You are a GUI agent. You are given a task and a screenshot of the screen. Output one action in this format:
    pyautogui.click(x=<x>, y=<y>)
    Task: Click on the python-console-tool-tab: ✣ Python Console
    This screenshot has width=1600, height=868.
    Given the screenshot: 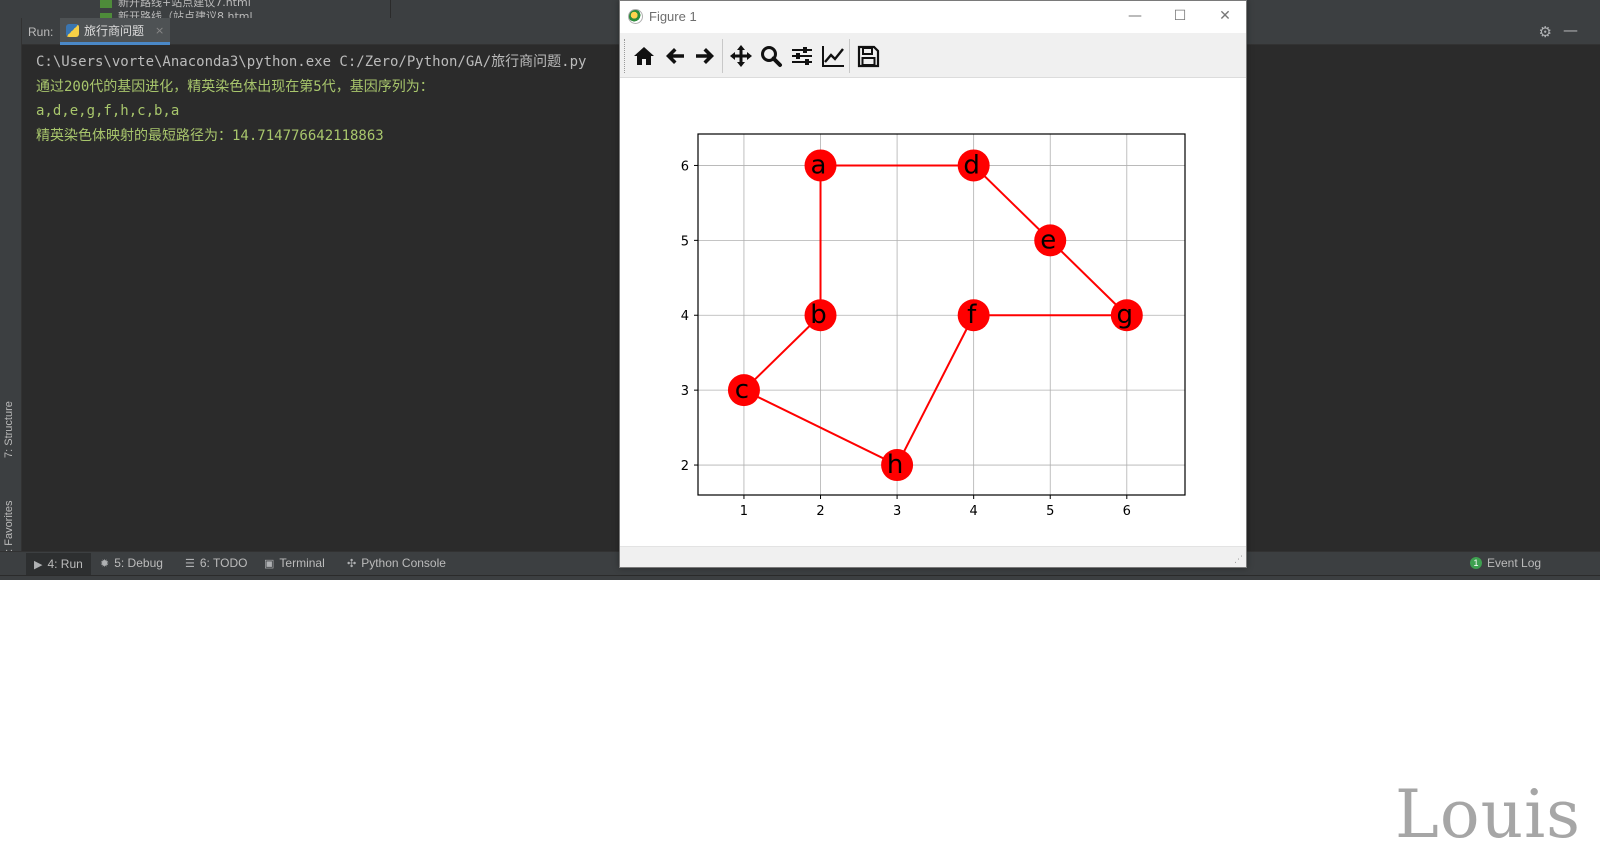 What is the action you would take?
    pyautogui.click(x=396, y=563)
    